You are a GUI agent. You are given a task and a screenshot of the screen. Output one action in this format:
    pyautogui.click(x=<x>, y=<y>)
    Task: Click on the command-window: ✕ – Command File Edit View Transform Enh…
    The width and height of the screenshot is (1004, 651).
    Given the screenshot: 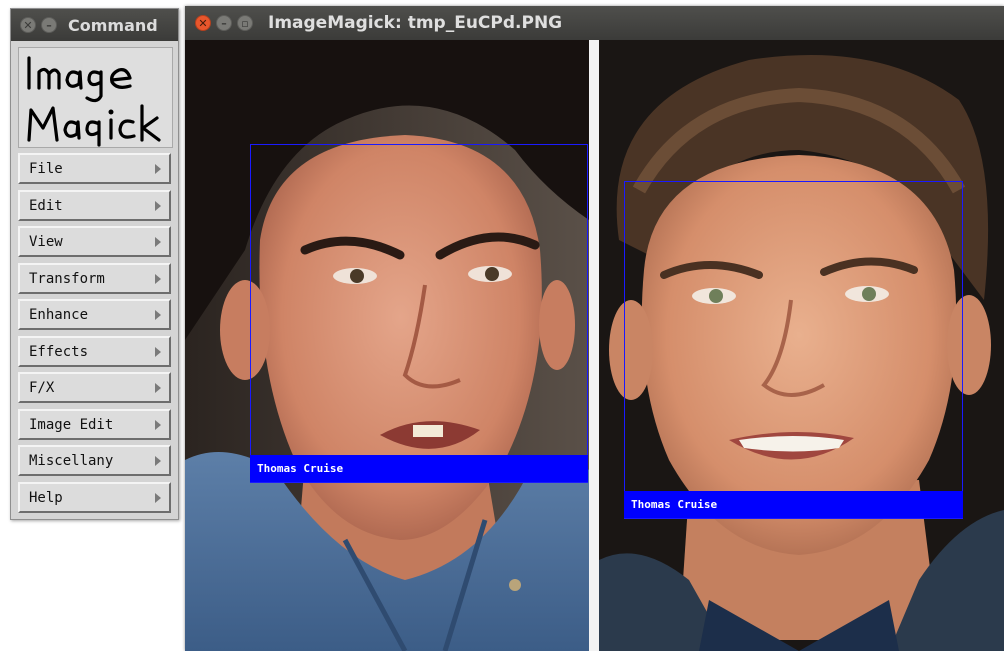 What is the action you would take?
    pyautogui.click(x=94, y=264)
    